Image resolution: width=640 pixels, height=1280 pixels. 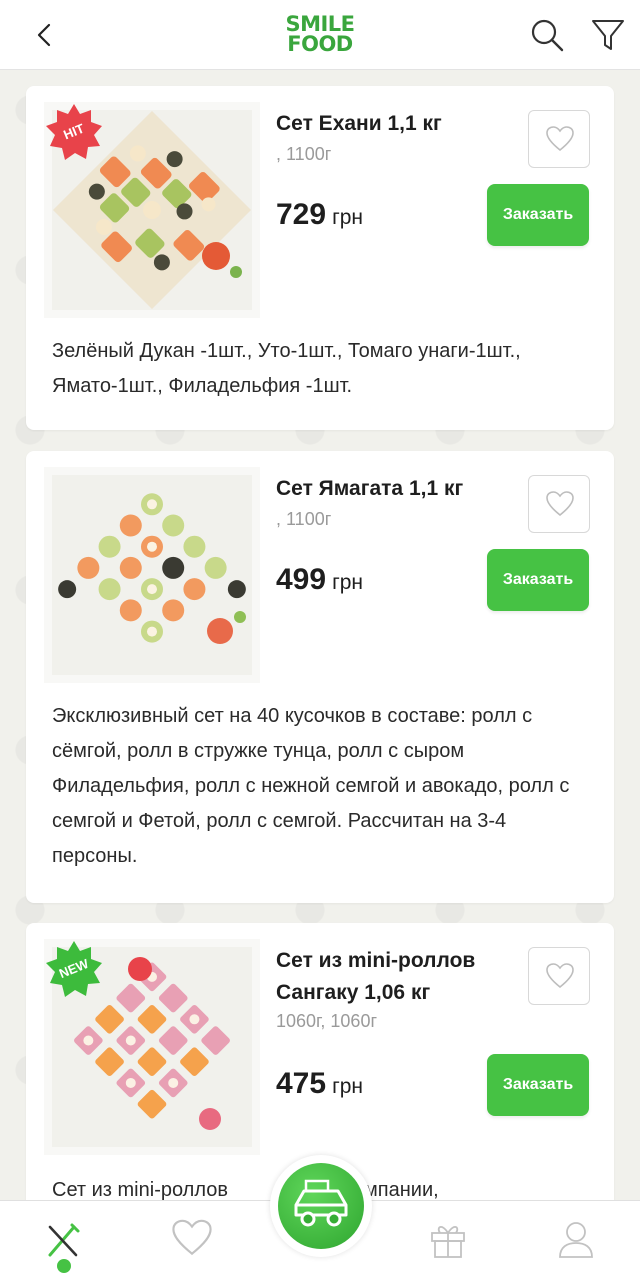 I want to click on search-icon, so click(x=547, y=35).